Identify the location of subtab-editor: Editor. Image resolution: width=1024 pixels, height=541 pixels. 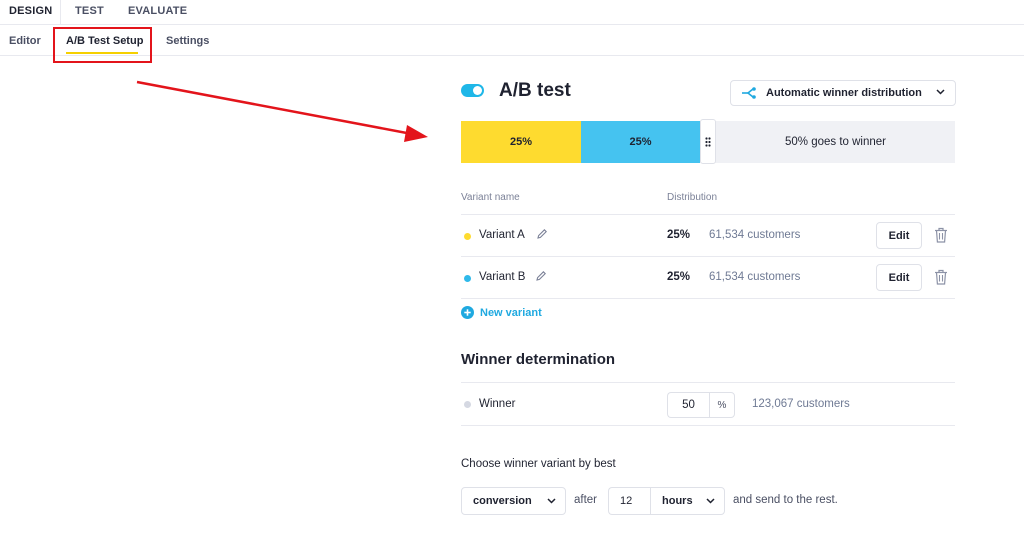
(25, 41).